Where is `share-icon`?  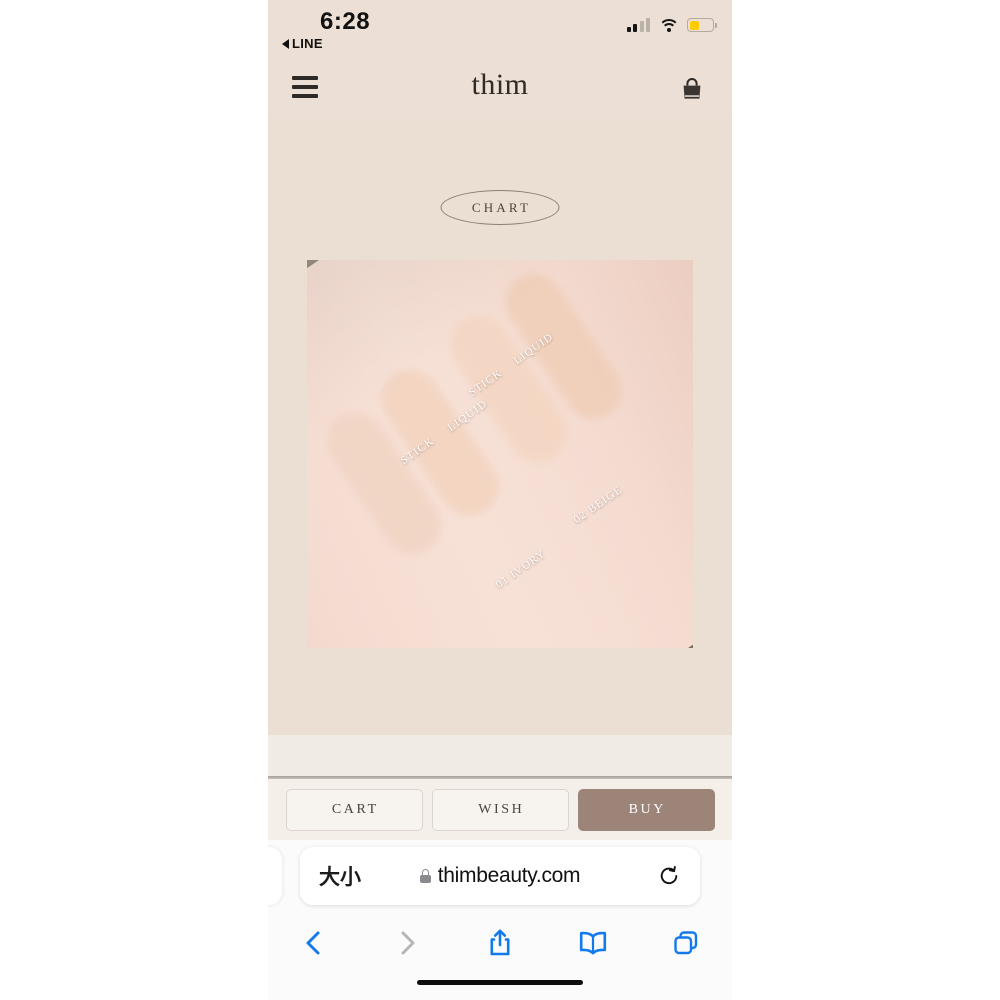 share-icon is located at coordinates (500, 943).